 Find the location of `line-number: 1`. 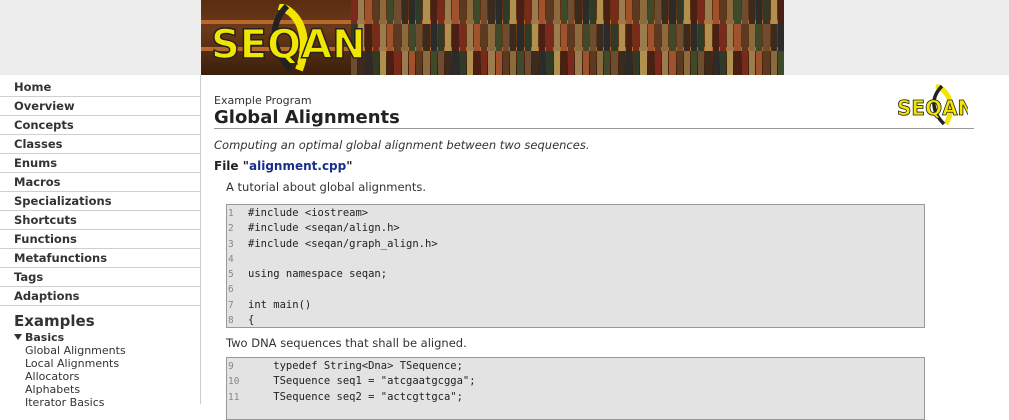

line-number: 1 is located at coordinates (231, 213).